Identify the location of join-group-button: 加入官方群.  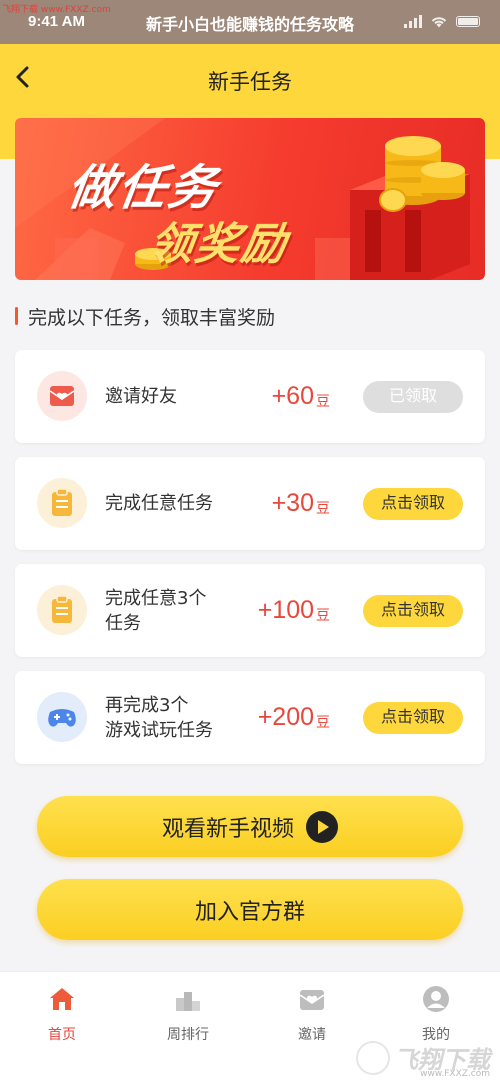
(250, 909).